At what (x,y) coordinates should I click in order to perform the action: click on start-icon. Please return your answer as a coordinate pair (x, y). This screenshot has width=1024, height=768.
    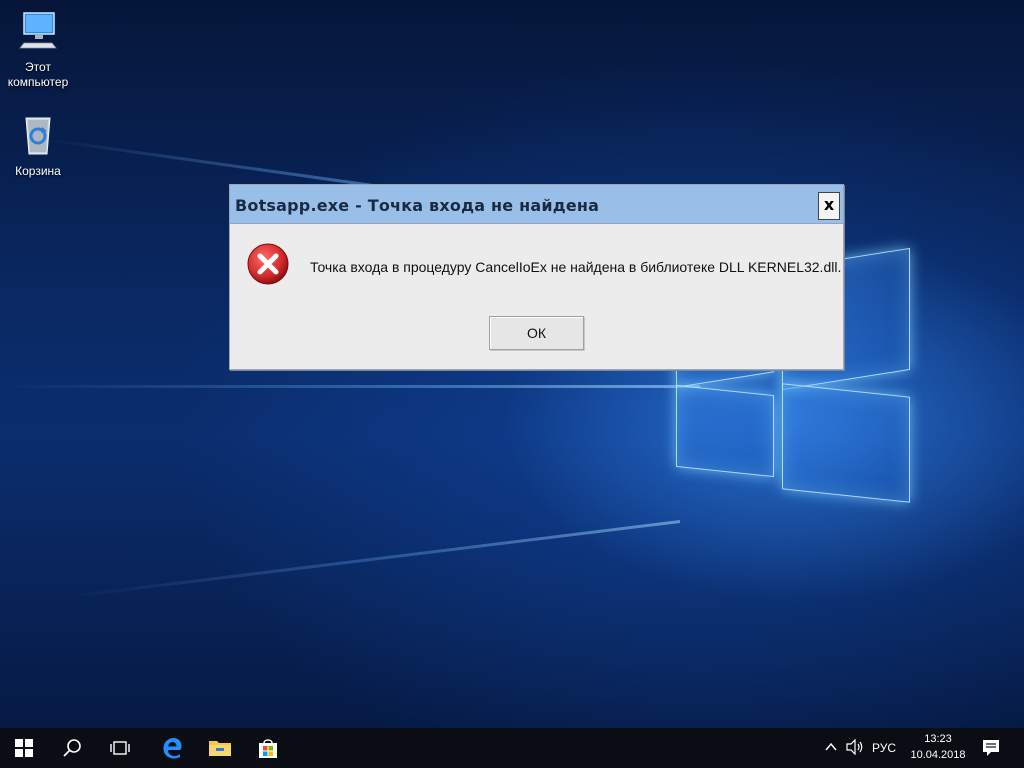
    Looking at the image, I should click on (24, 748).